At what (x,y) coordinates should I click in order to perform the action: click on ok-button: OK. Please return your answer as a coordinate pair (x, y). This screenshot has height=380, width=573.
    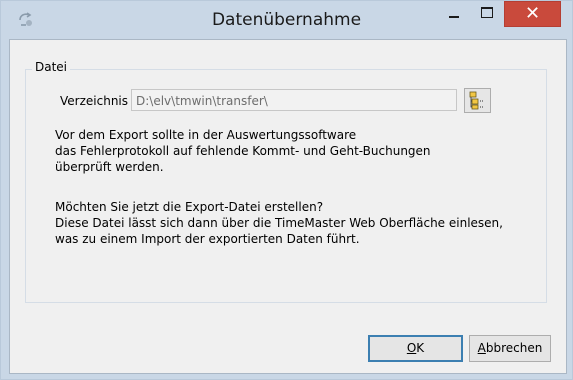
    Looking at the image, I should click on (415, 348).